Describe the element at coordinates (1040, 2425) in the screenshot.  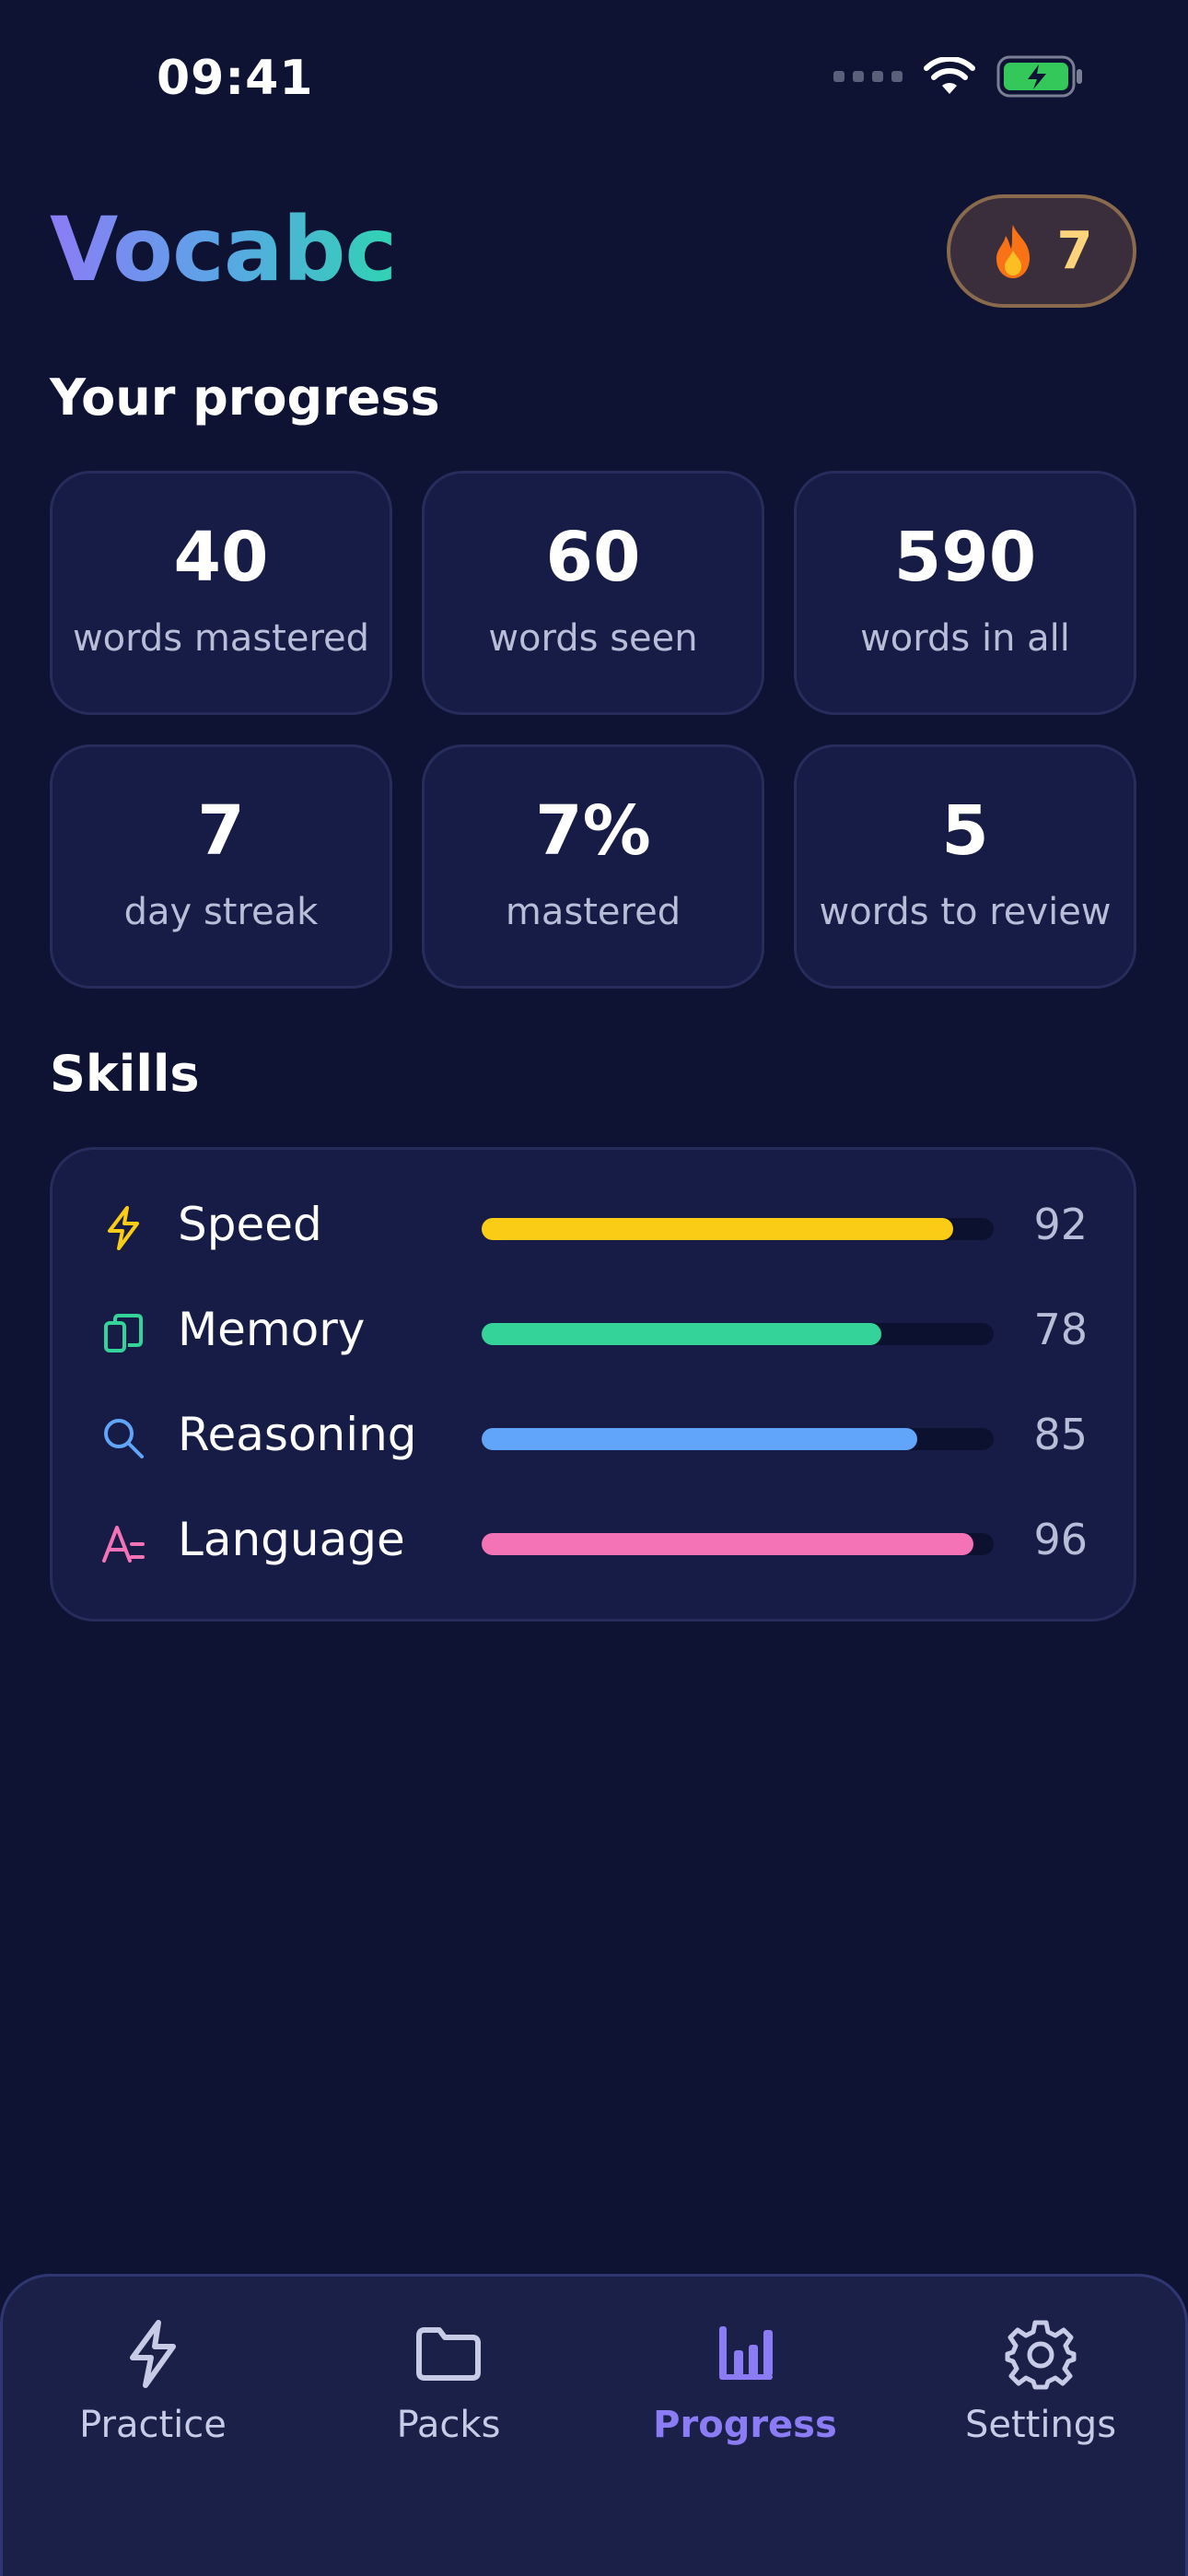
I see `tab-label: Settings` at that location.